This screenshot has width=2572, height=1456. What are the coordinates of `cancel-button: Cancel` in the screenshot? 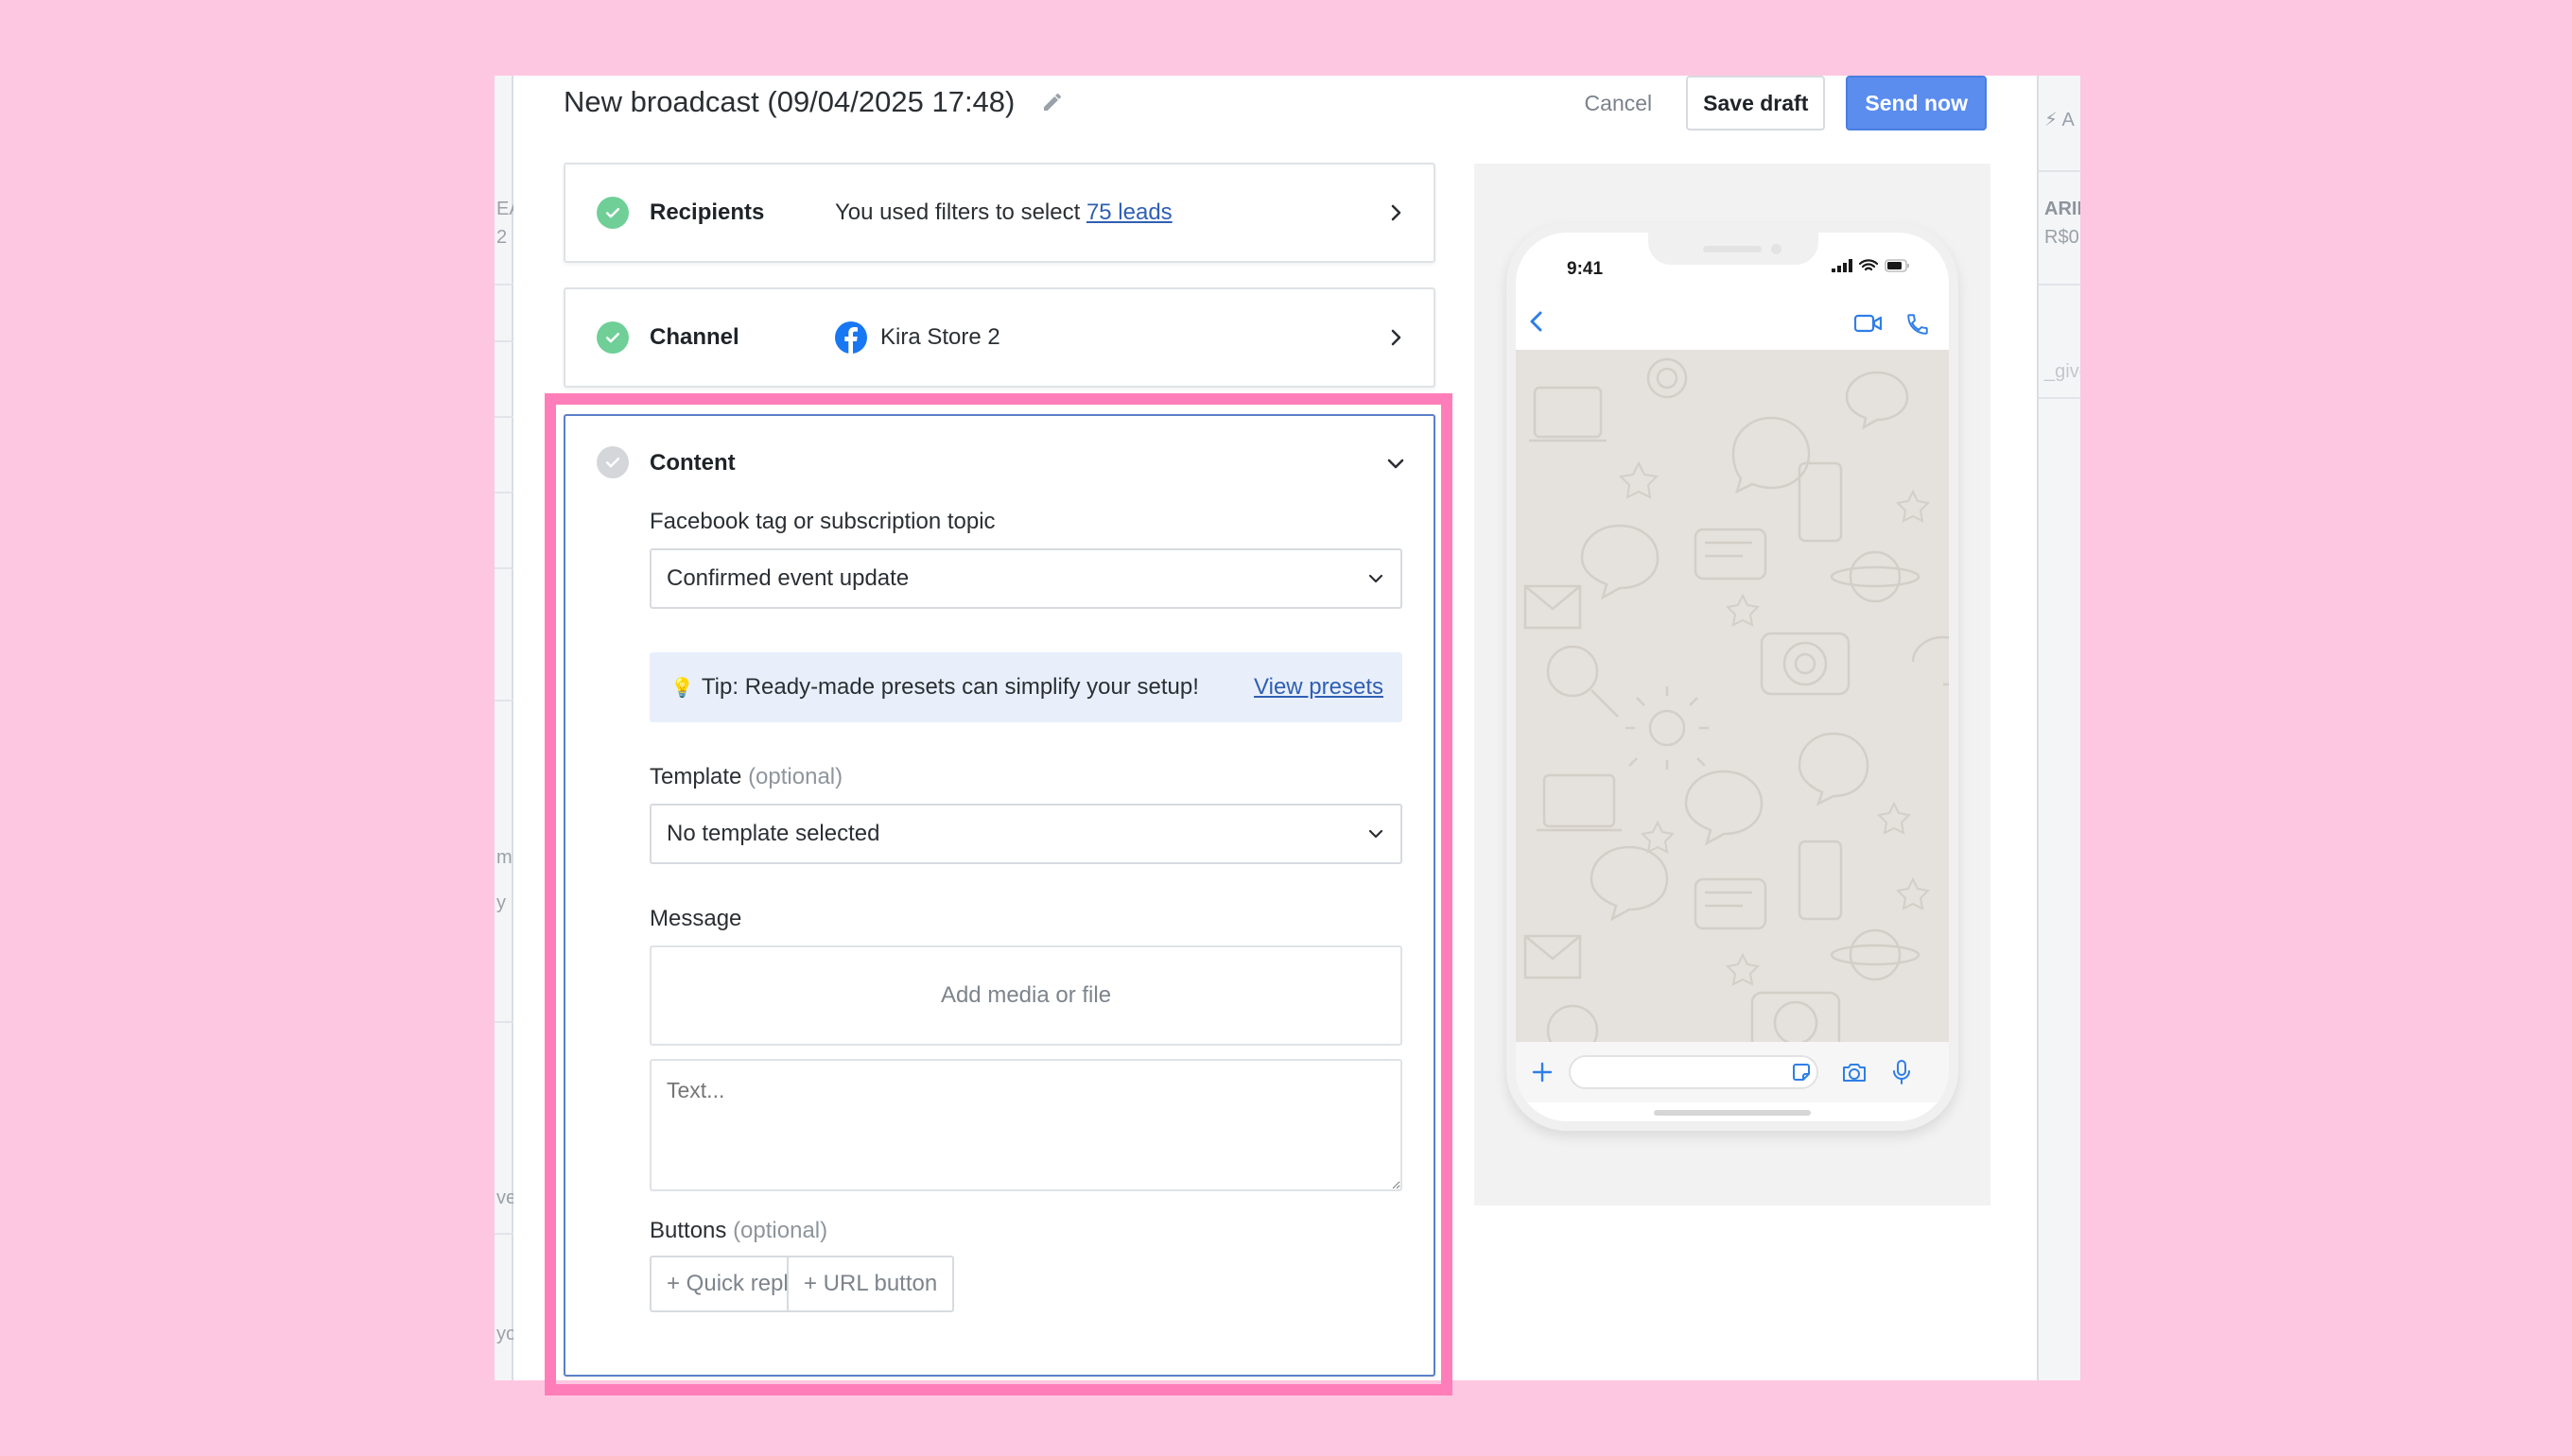 It's located at (1619, 103).